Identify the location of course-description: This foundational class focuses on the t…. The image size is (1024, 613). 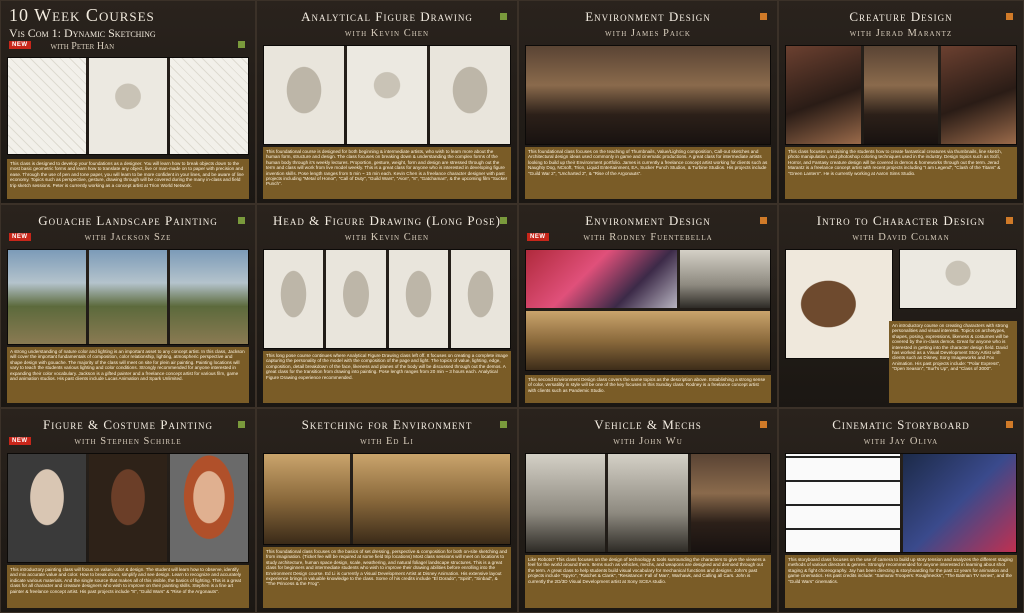
(648, 173).